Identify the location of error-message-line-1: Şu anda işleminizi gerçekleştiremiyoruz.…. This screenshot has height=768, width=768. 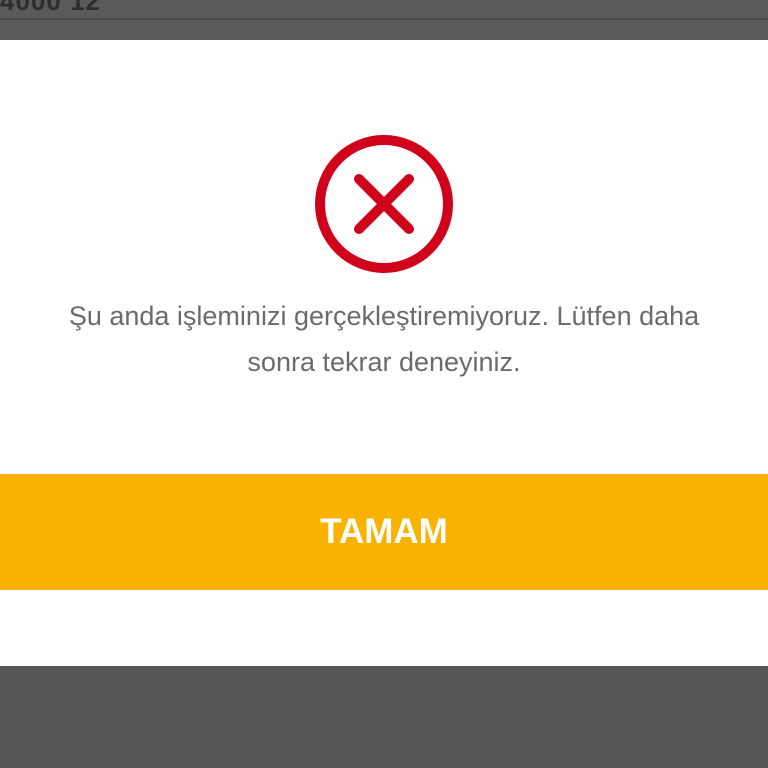
(384, 316).